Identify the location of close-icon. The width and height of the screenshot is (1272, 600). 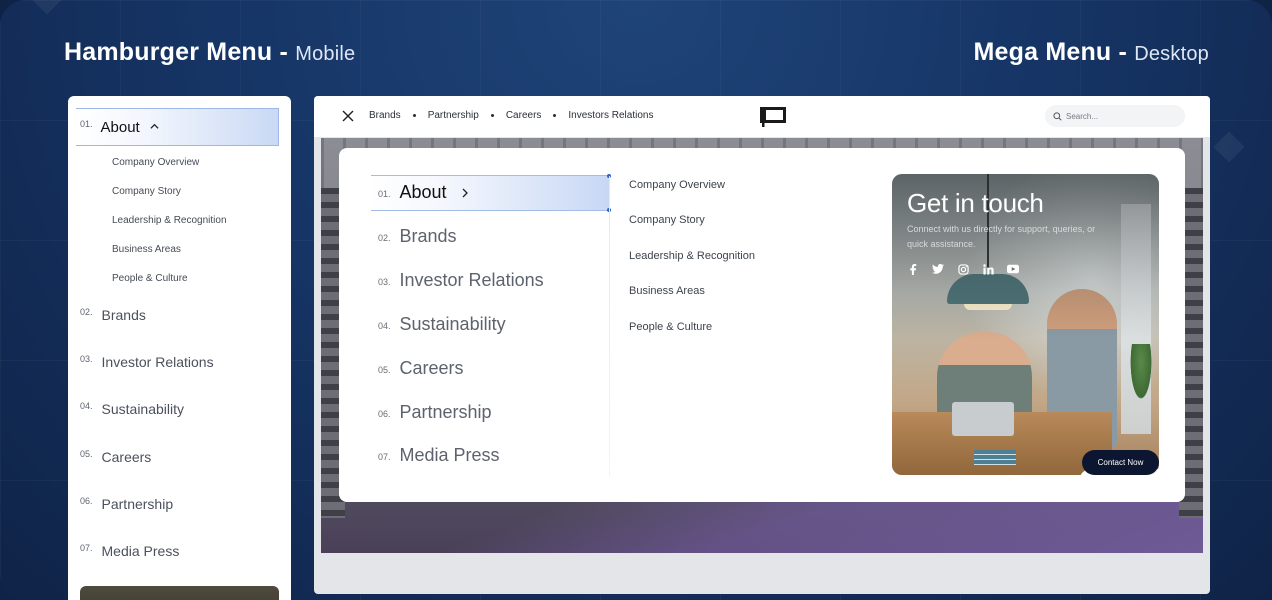
(348, 116).